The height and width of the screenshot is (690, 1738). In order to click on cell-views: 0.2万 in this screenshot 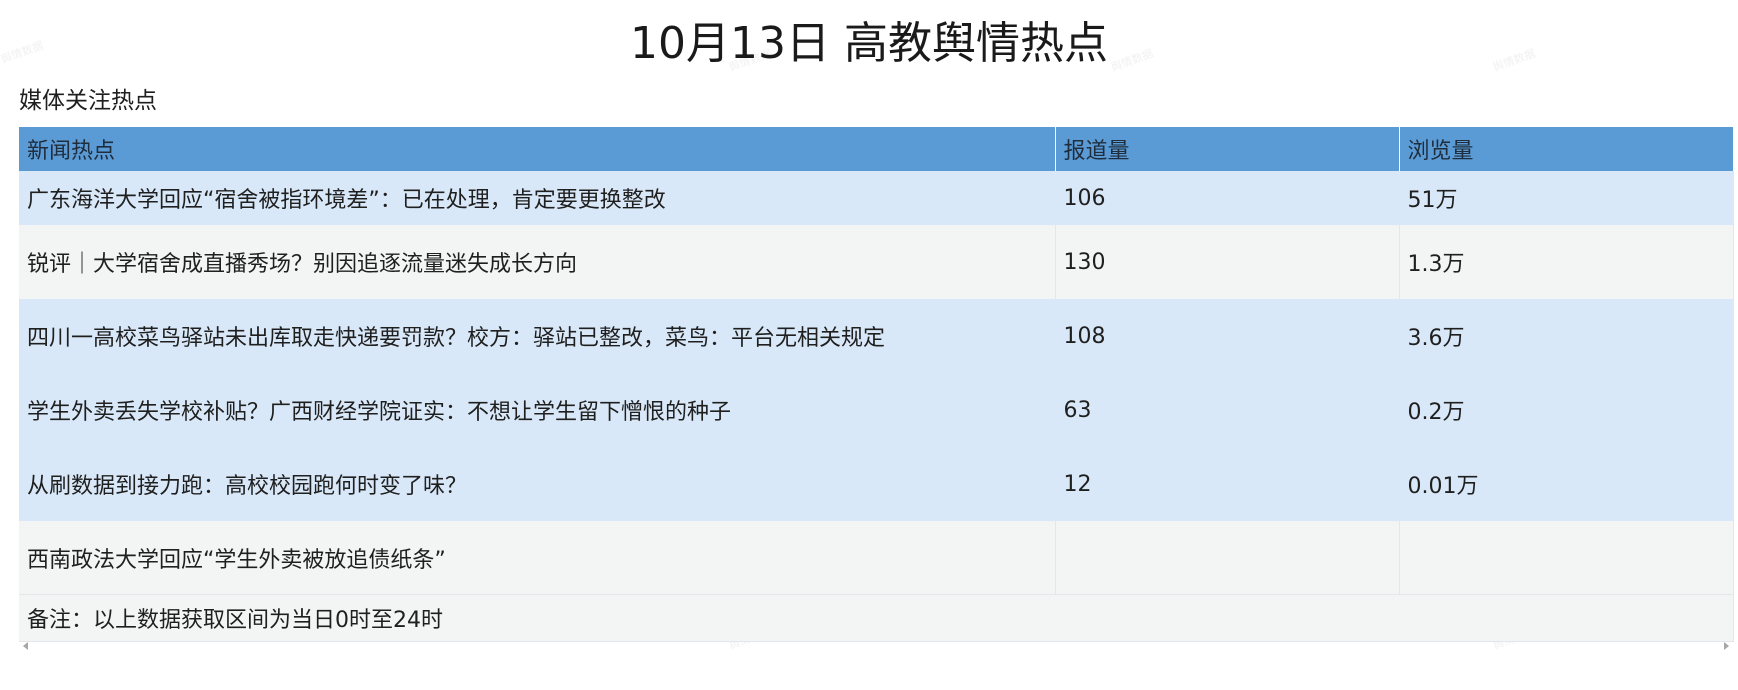, I will do `click(1566, 410)`.